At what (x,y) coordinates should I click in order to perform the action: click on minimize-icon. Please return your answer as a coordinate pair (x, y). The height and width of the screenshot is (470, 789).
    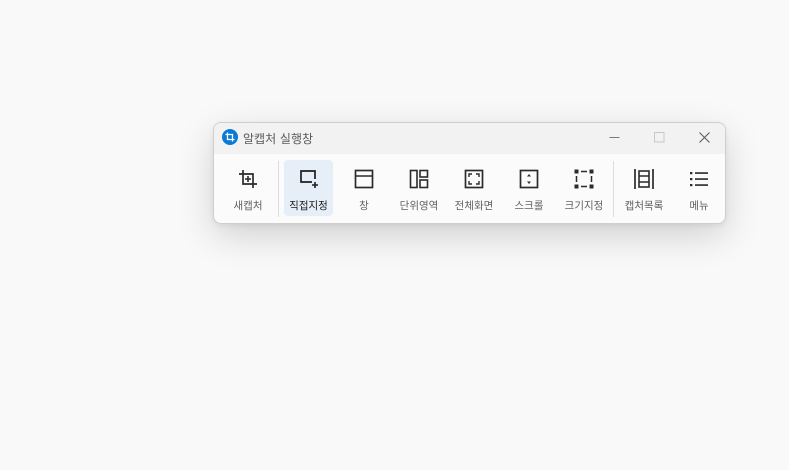
    Looking at the image, I should click on (614, 137).